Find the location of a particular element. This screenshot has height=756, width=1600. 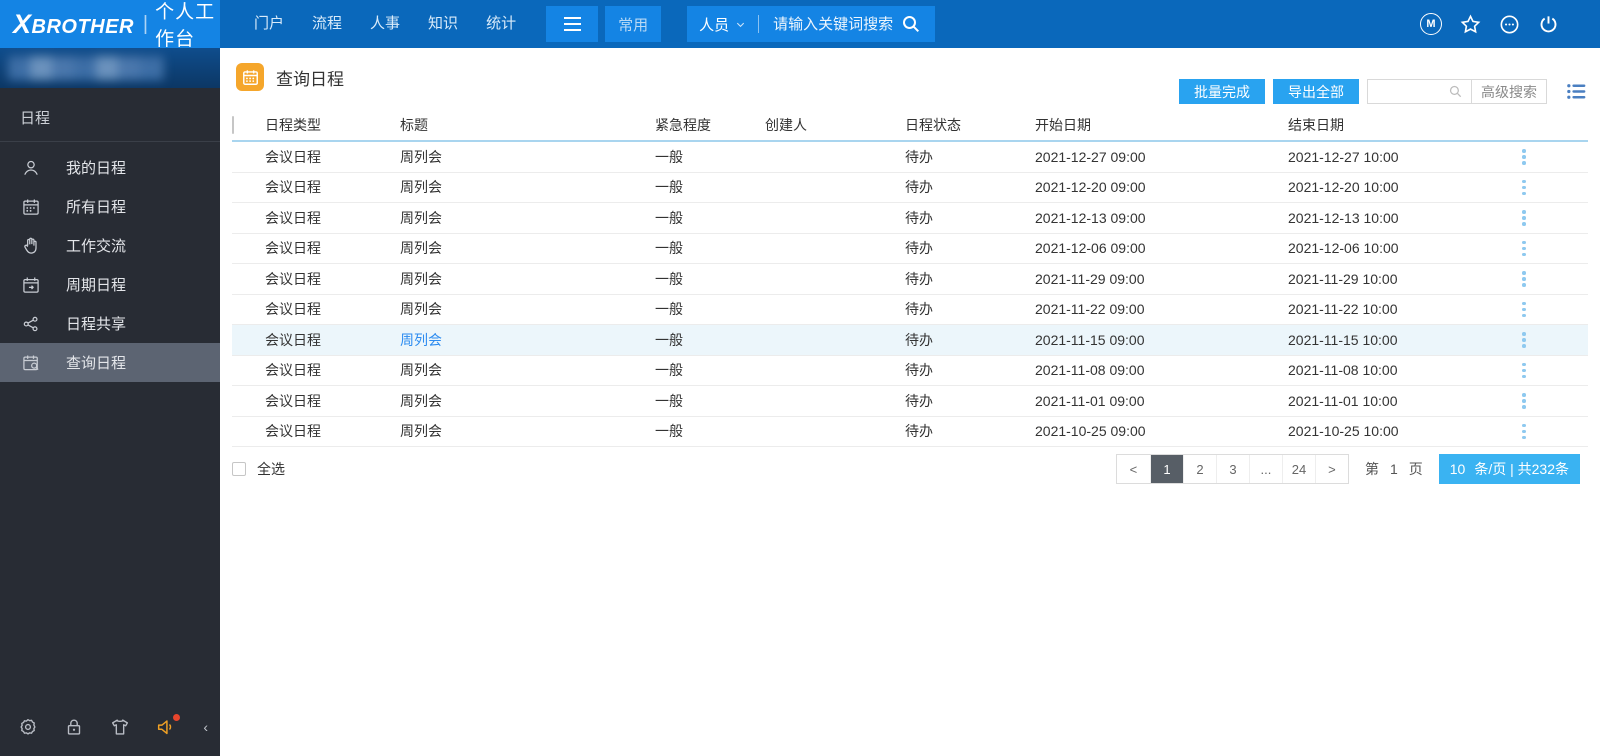

page-jump: 第 1 页 is located at coordinates (1394, 469).